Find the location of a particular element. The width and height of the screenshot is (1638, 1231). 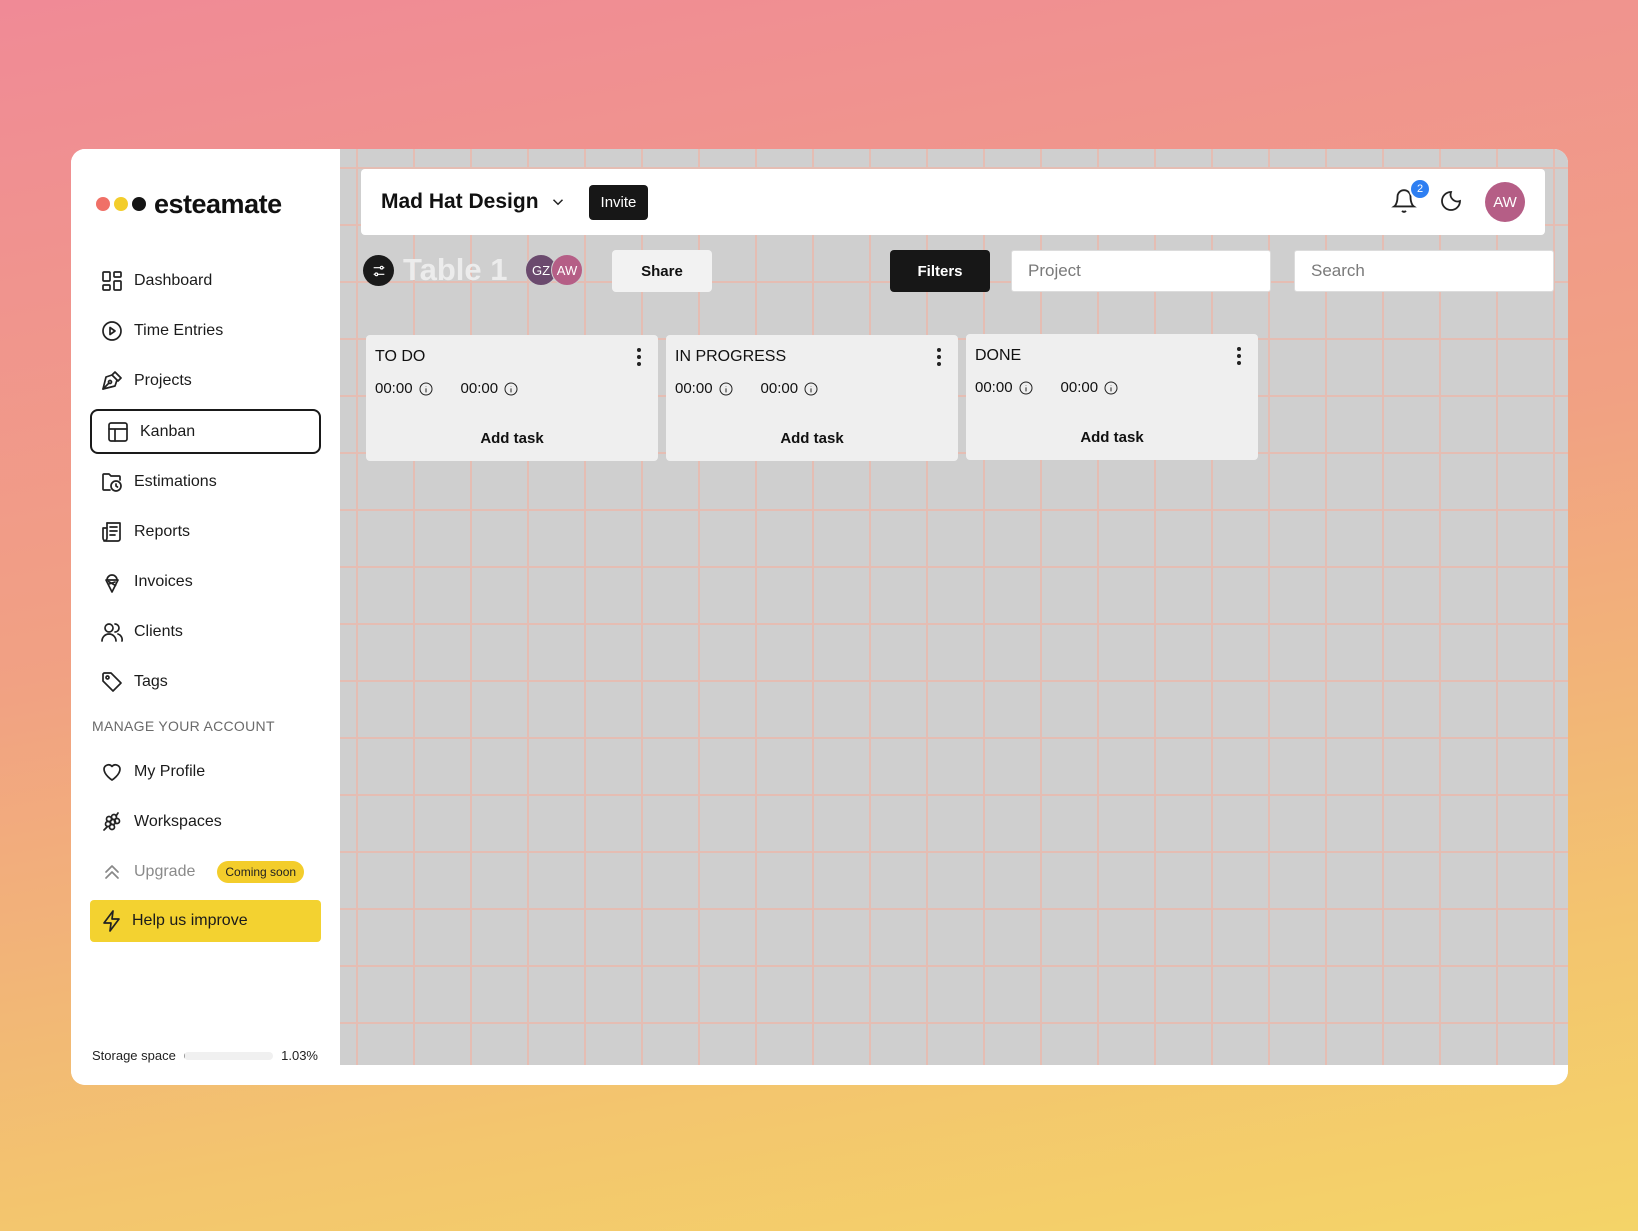

sidebar-item-label: Workspaces is located at coordinates (178, 821).